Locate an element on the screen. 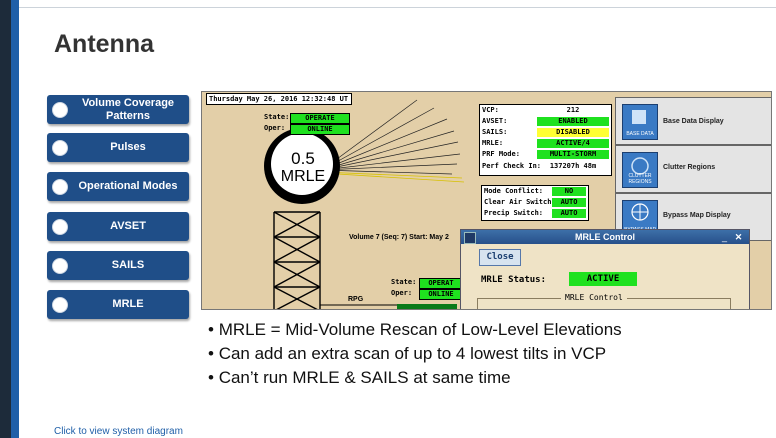  status-key: SAILS: is located at coordinates (495, 132).